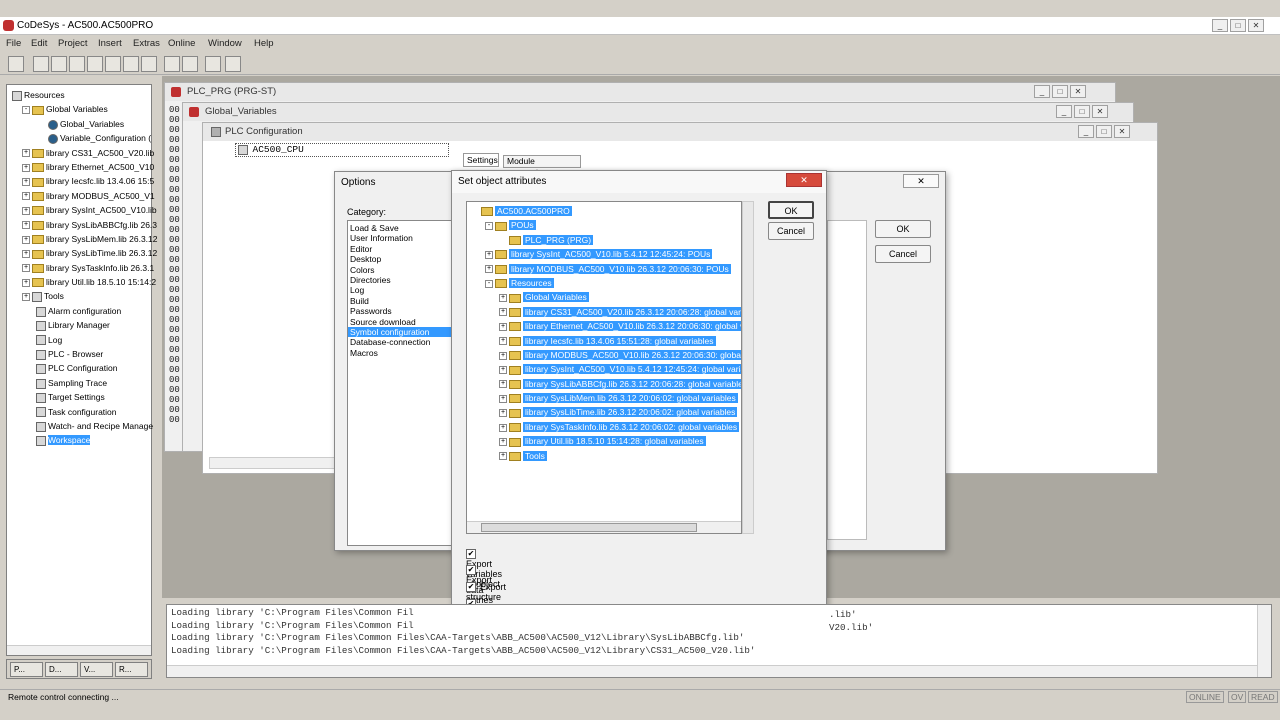 The height and width of the screenshot is (720, 1280). What do you see at coordinates (542, 166) in the screenshot?
I see `tab-module-parameters: Module parameters` at bounding box center [542, 166].